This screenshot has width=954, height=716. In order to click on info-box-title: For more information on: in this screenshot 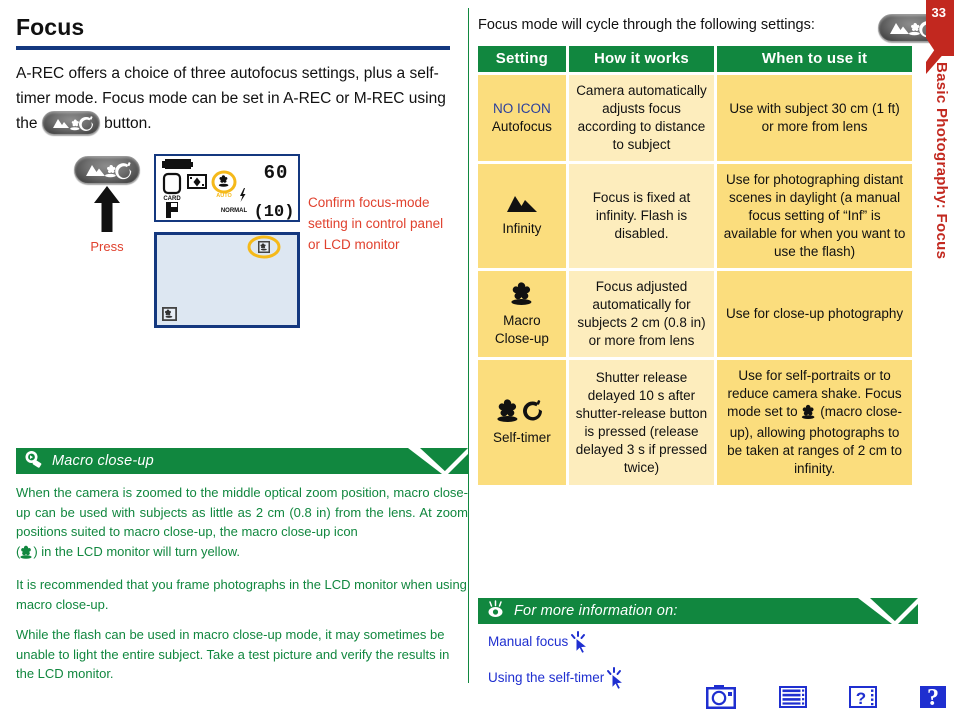, I will do `click(596, 611)`.